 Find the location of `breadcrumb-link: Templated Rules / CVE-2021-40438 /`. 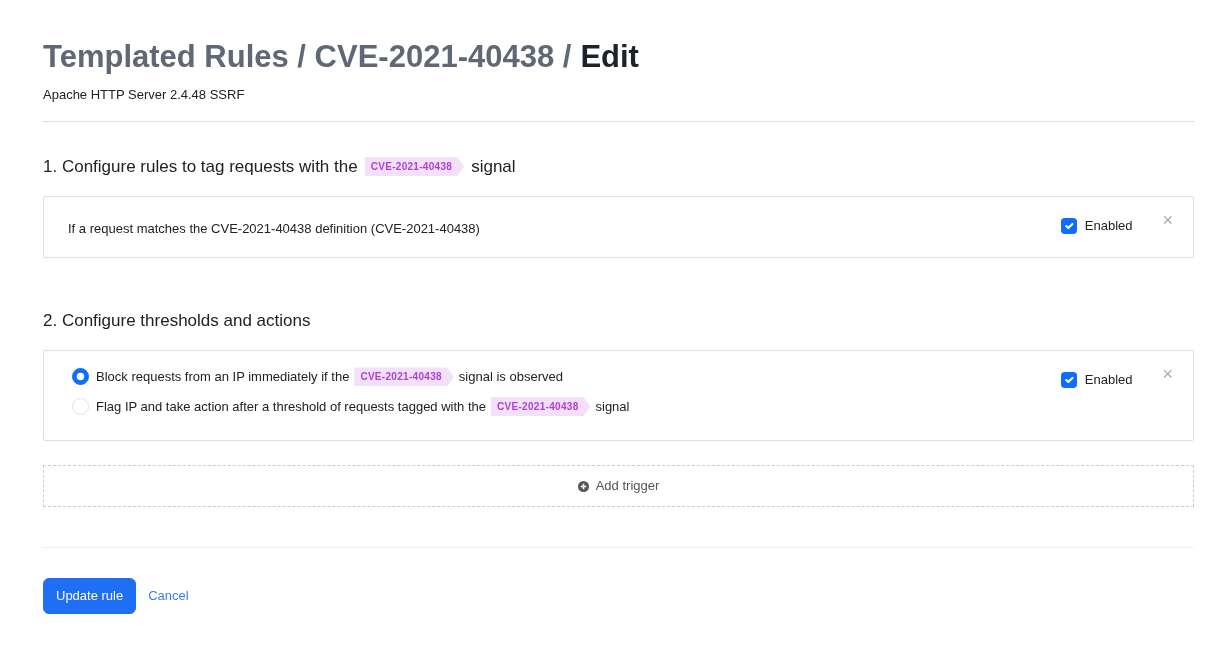

breadcrumb-link: Templated Rules / CVE-2021-40438 / is located at coordinates (307, 57).